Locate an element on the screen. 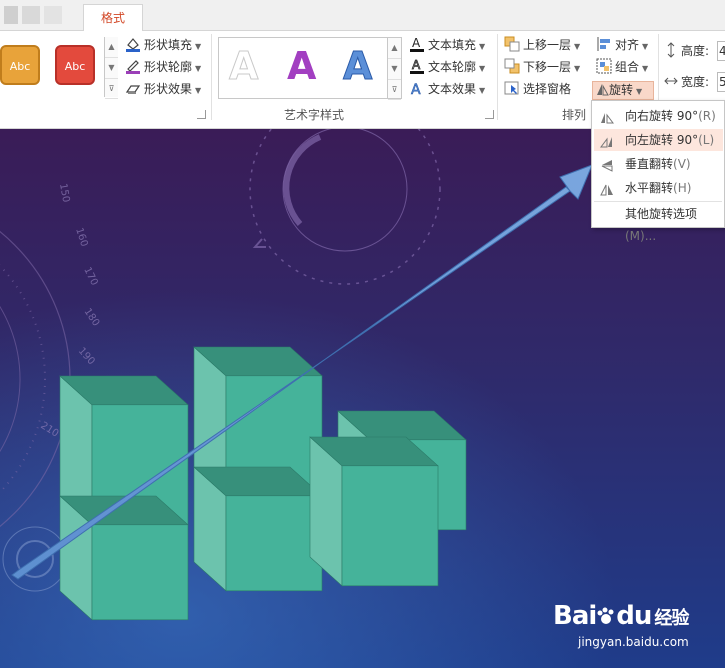  height-control: 高度: is located at coordinates (686, 51).